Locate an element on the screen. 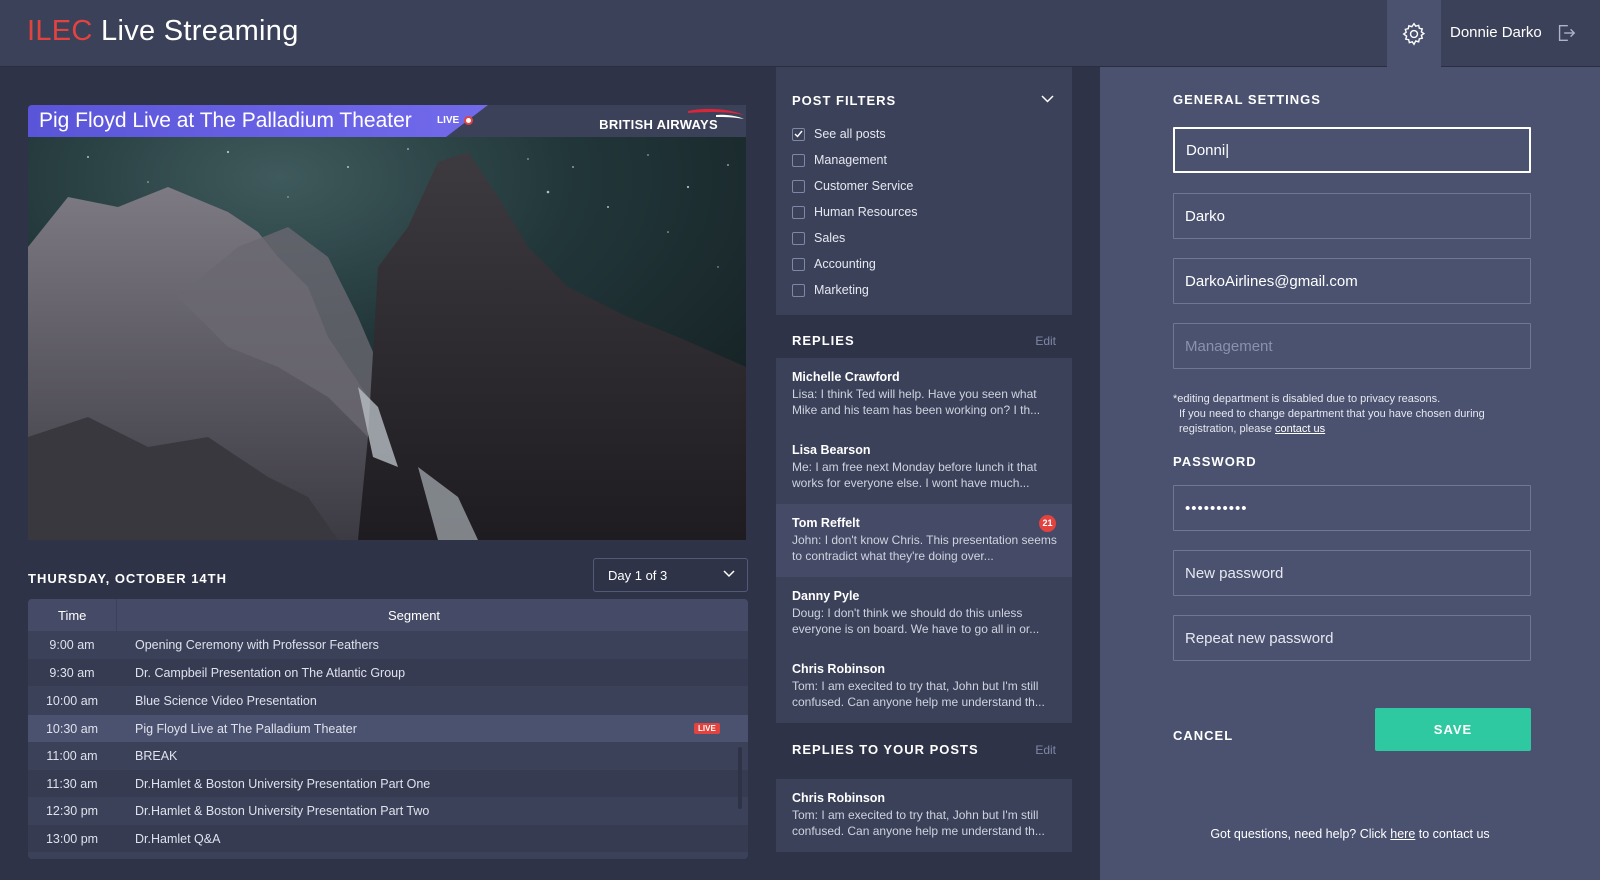 This screenshot has height=880, width=1600. app-header: ILEC Live Streaming Donnie Darko is located at coordinates (800, 33).